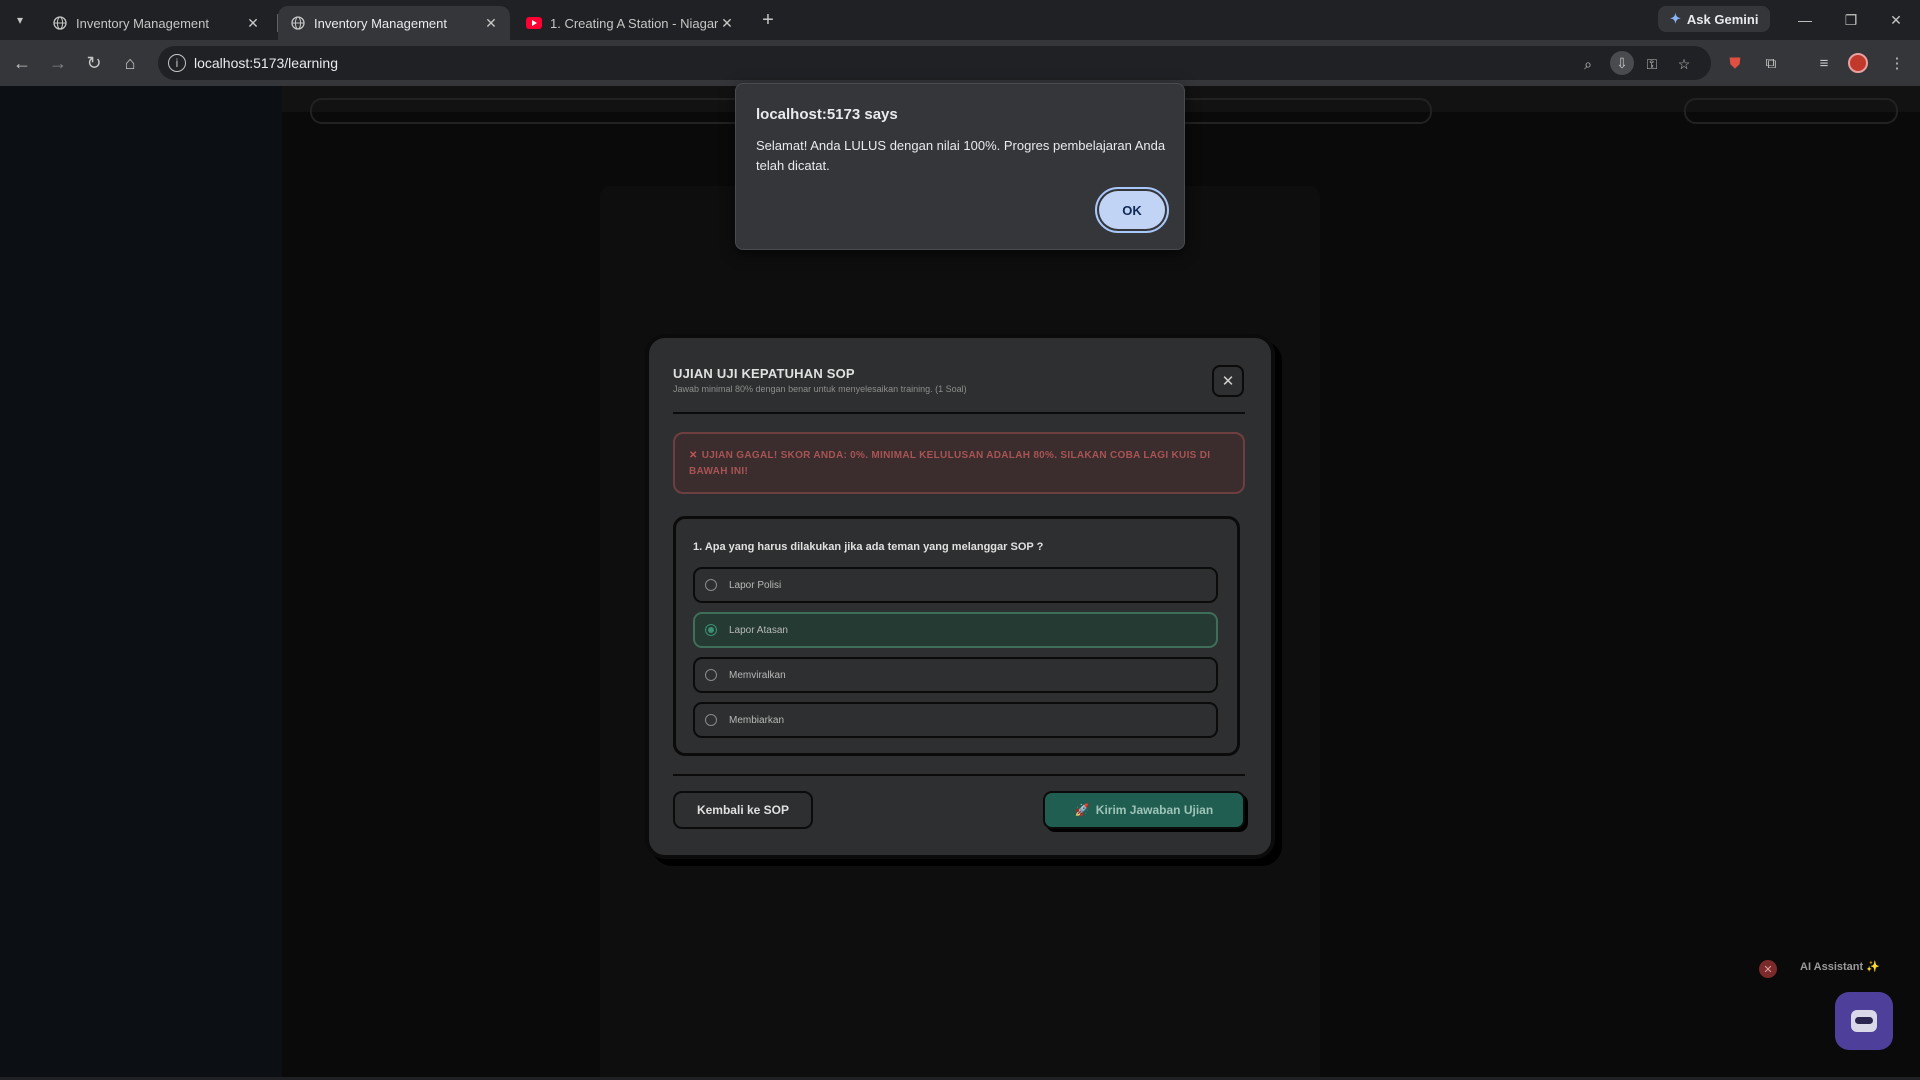 Image resolution: width=1920 pixels, height=1080 pixels. I want to click on answer-option-2: Lapor Atasan, so click(955, 630).